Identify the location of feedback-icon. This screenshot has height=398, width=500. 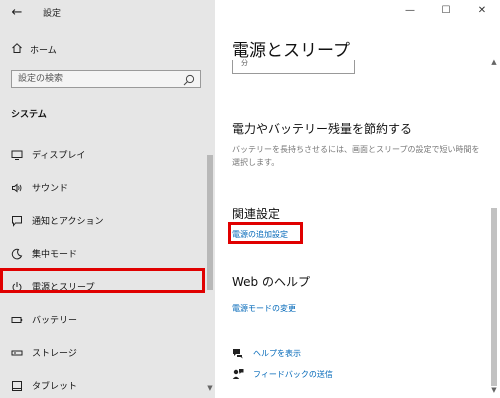
(238, 374).